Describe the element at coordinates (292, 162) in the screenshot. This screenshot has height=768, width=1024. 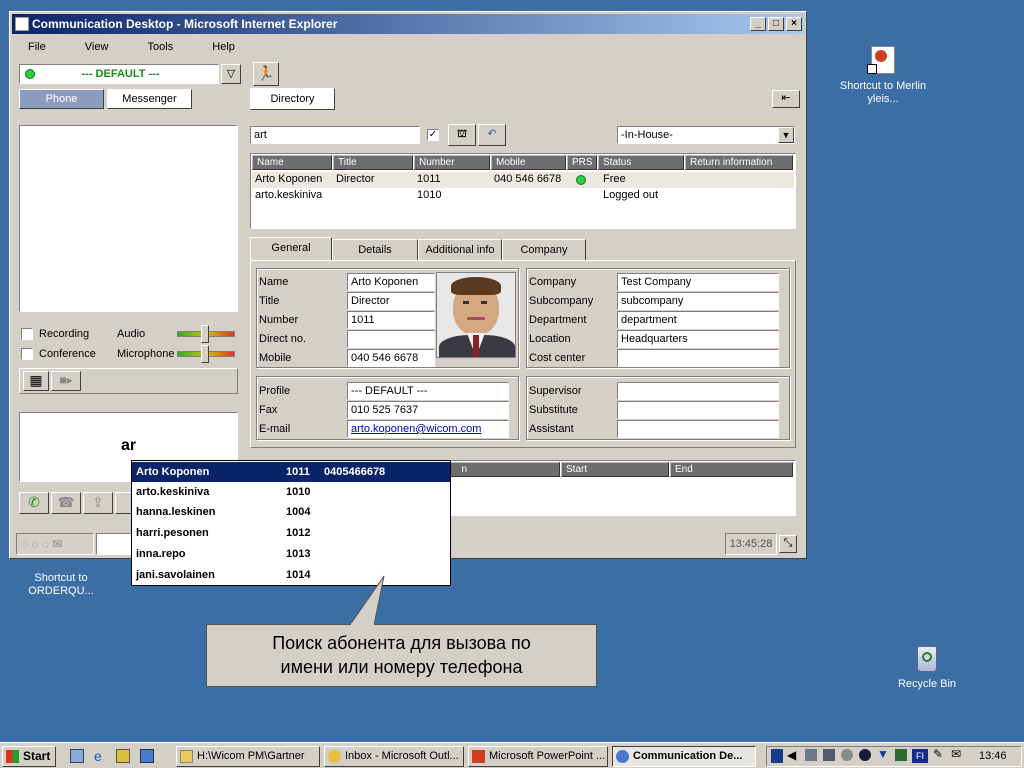
I see `col-name: Name` at that location.